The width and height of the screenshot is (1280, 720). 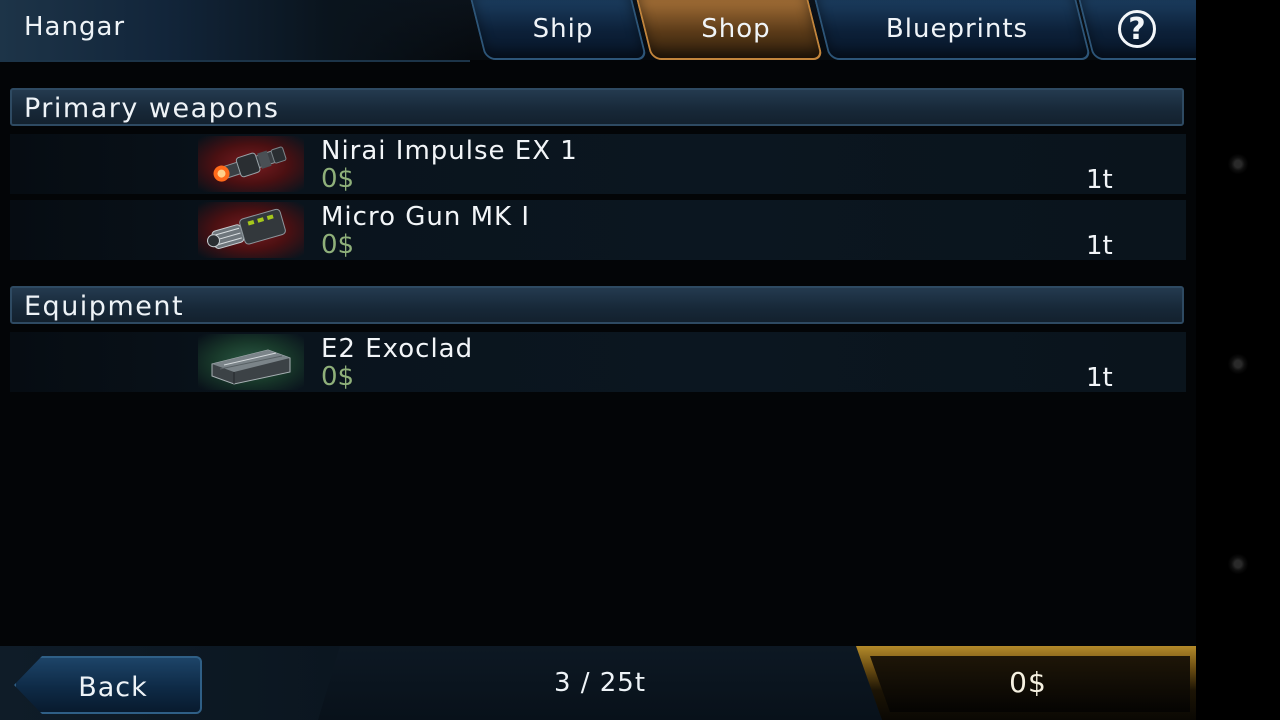 I want to click on section-title: Primary weapons, so click(x=152, y=108).